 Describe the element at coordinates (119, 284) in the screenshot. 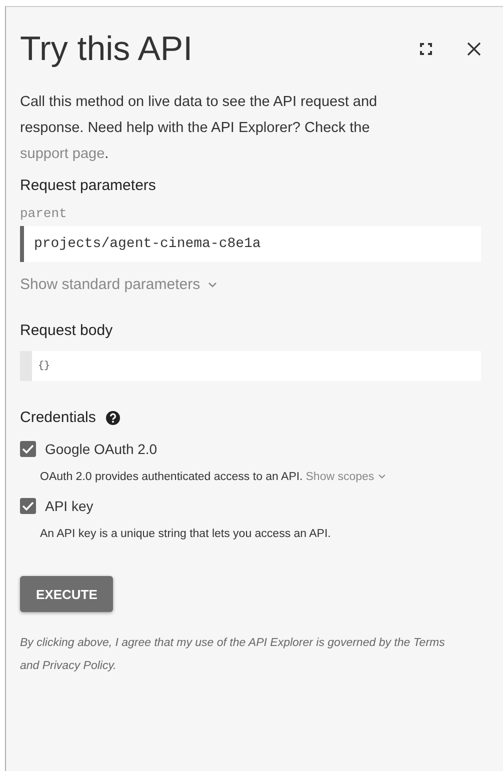

I see `show-parameters-link: Show standard parameters` at that location.